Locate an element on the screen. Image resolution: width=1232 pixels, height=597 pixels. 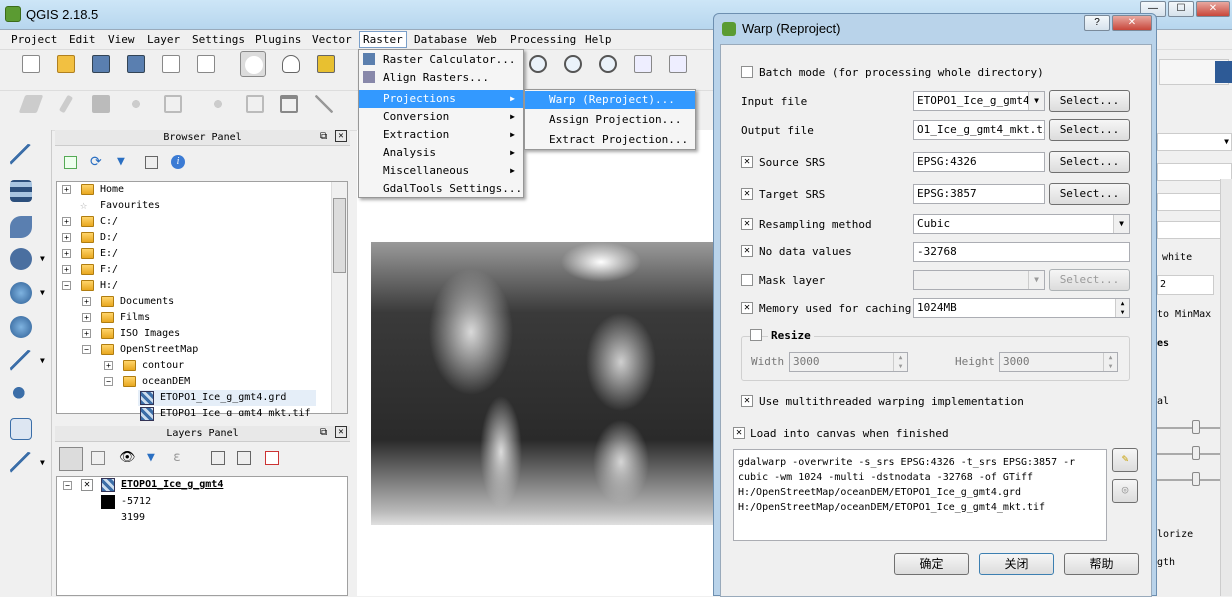
add-wcs-button is located at coordinates (22, 327).